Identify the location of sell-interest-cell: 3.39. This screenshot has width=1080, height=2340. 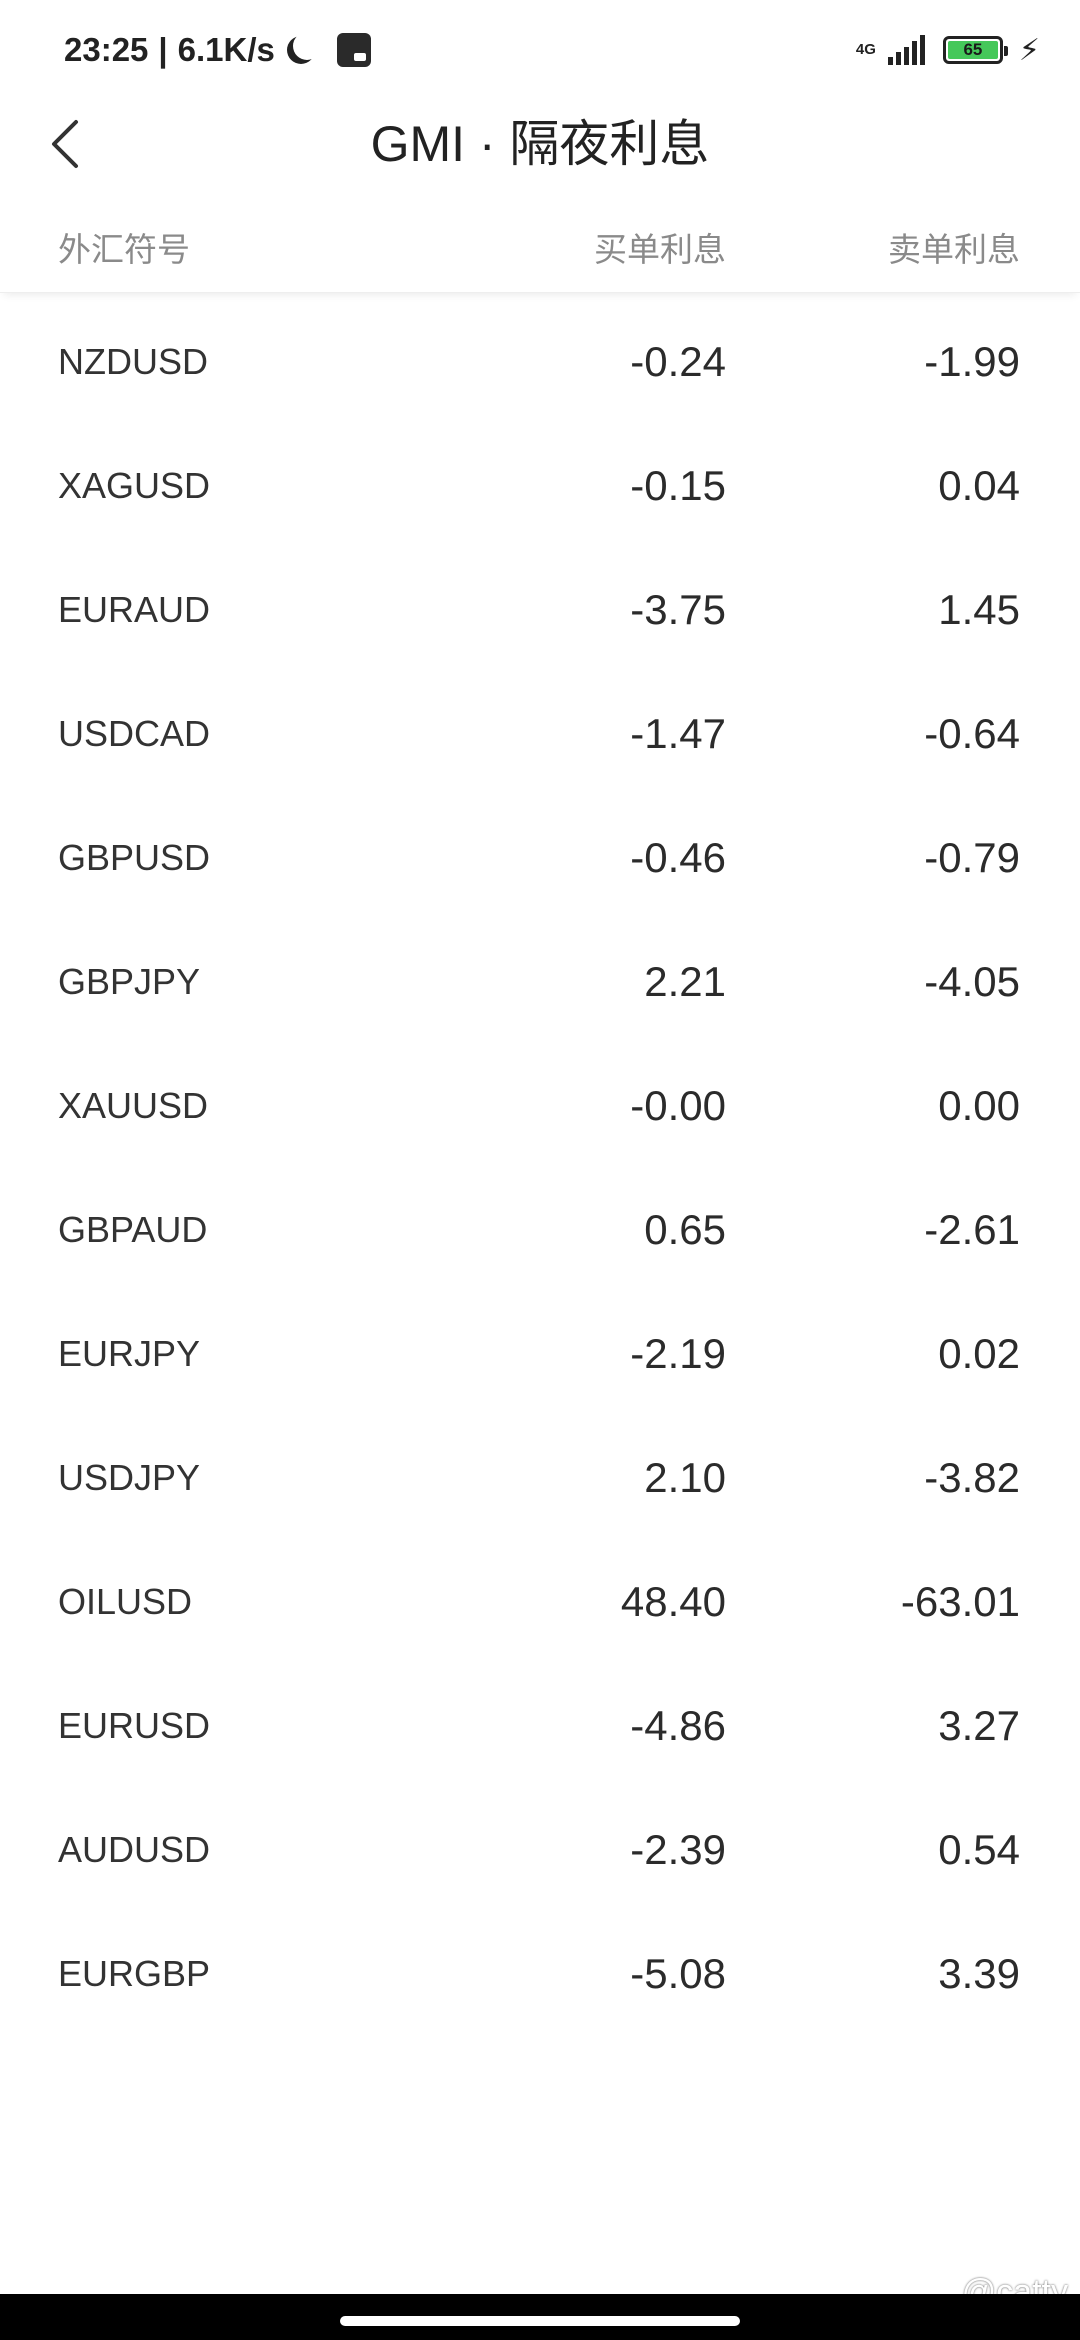
(979, 1973).